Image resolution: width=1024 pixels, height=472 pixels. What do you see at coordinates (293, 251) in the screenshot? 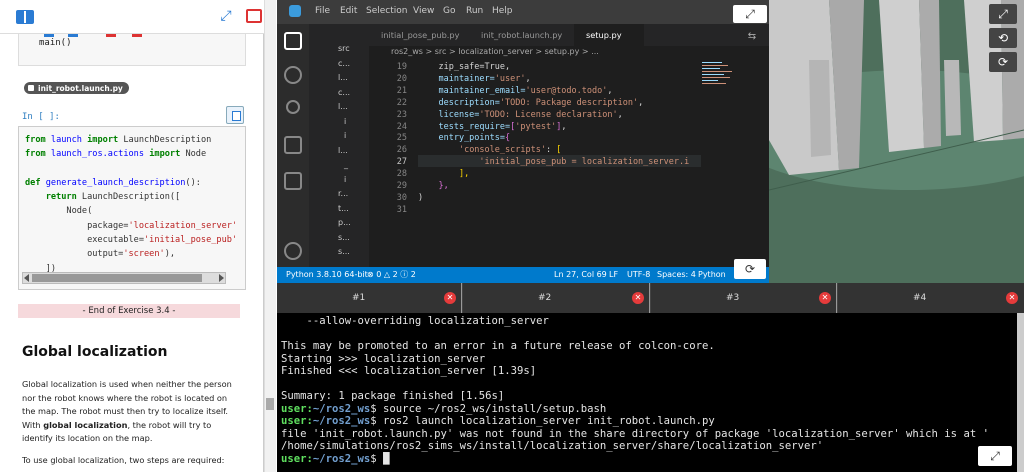
I see `settings-gear-icon` at bounding box center [293, 251].